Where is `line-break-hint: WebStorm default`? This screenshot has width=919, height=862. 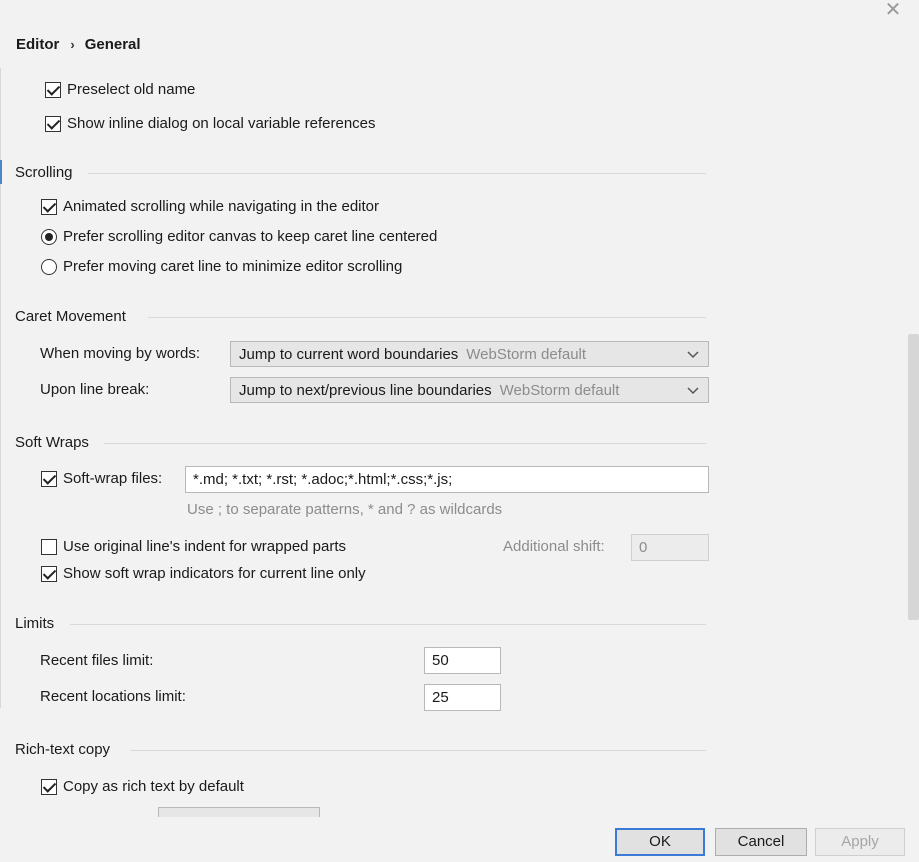 line-break-hint: WebStorm default is located at coordinates (559, 390).